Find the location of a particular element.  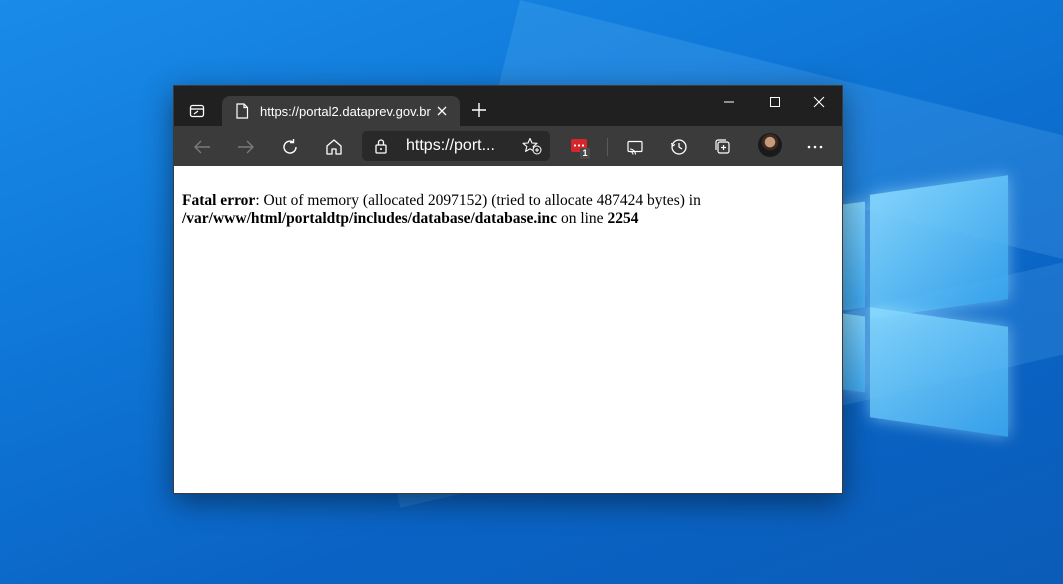

new-tab-button is located at coordinates (479, 110).